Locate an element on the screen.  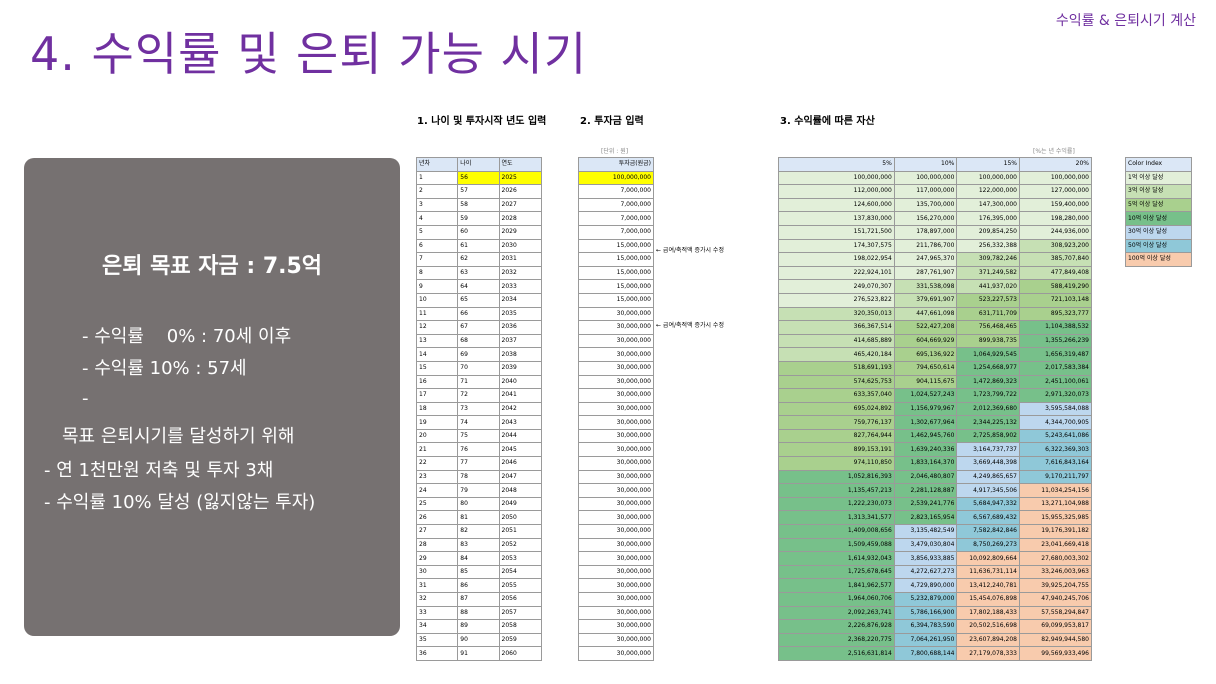
table-cell: 7,800,688,144 is located at coordinates (925, 653).